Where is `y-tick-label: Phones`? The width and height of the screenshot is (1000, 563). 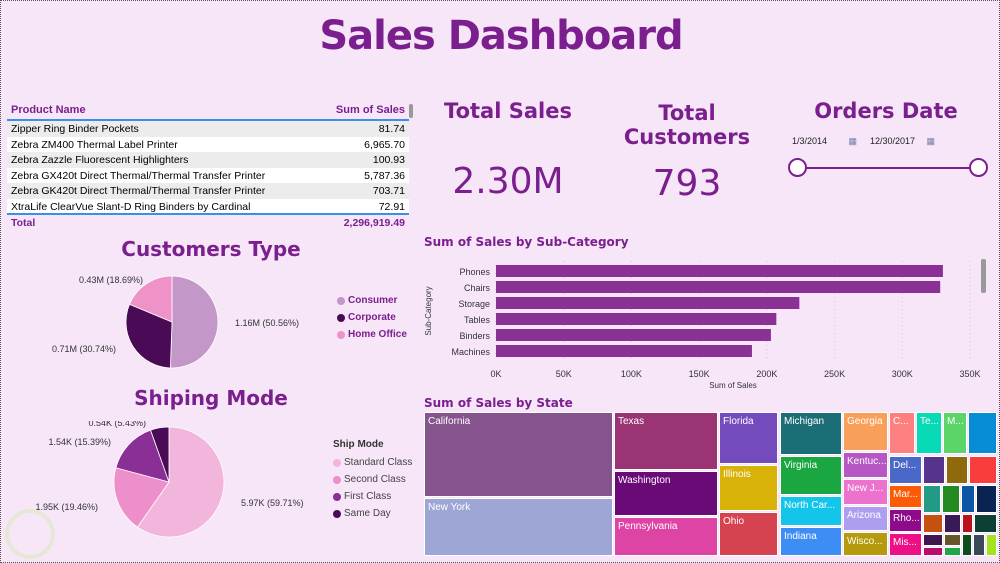
y-tick-label: Phones is located at coordinates (474, 272).